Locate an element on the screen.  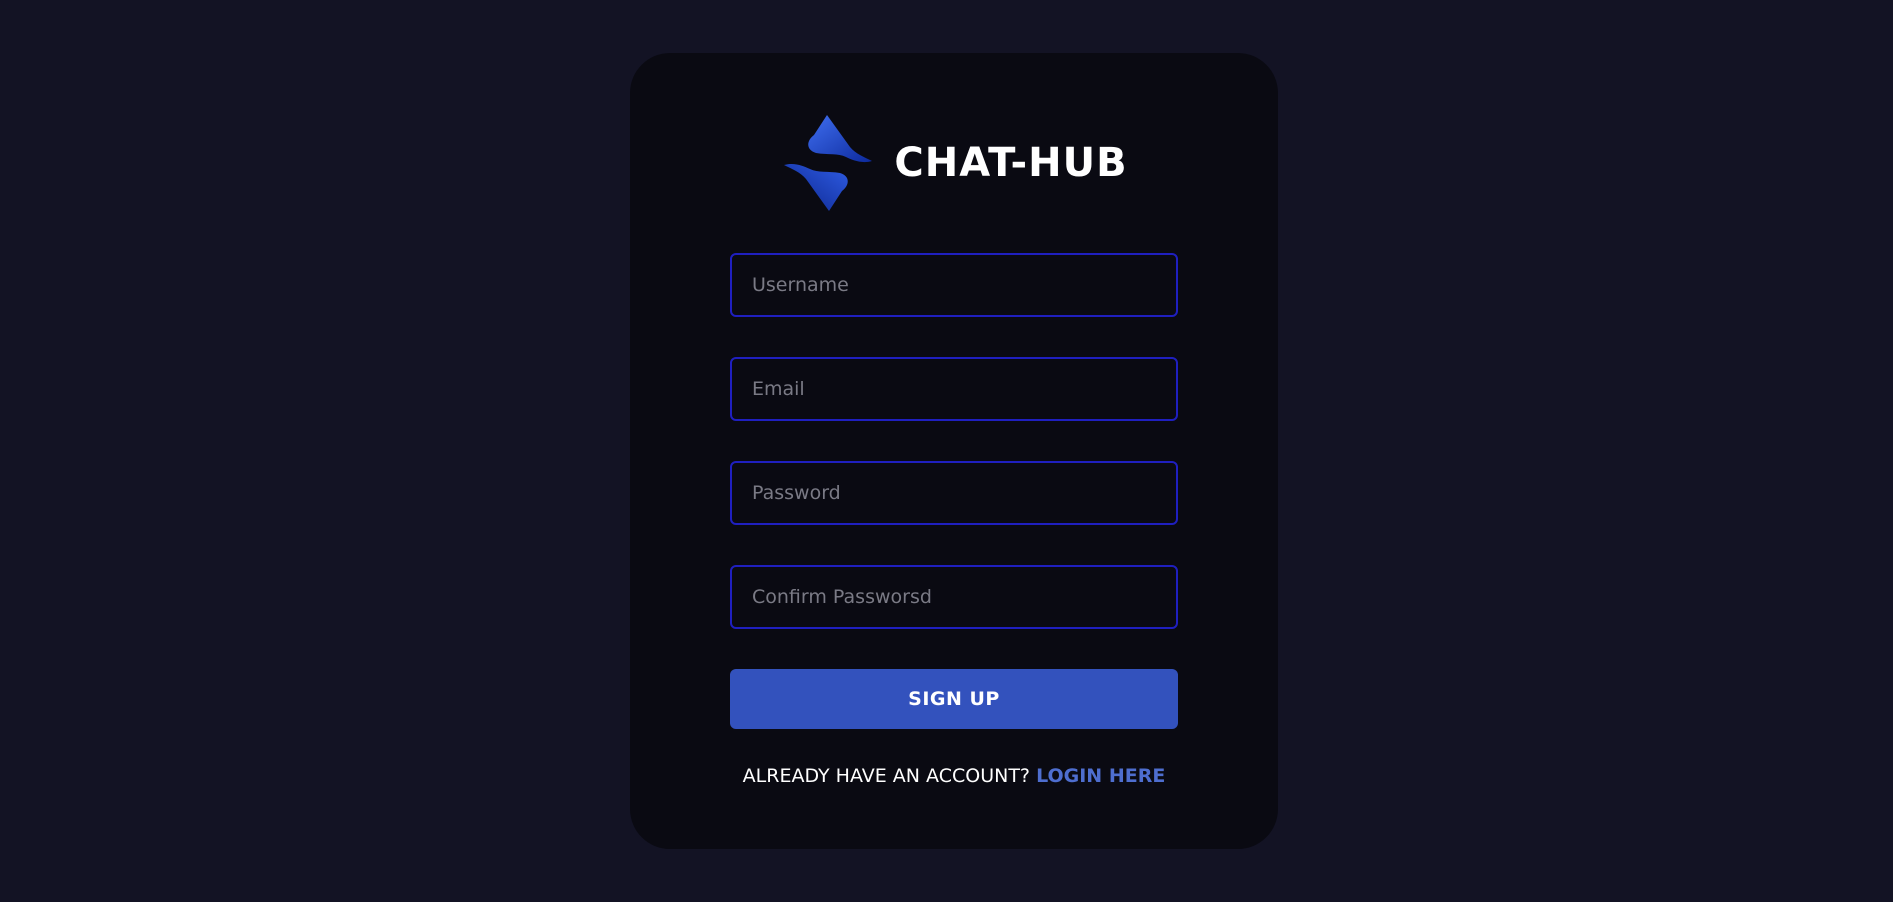
brand-header: CHAT-HUB is located at coordinates (954, 163).